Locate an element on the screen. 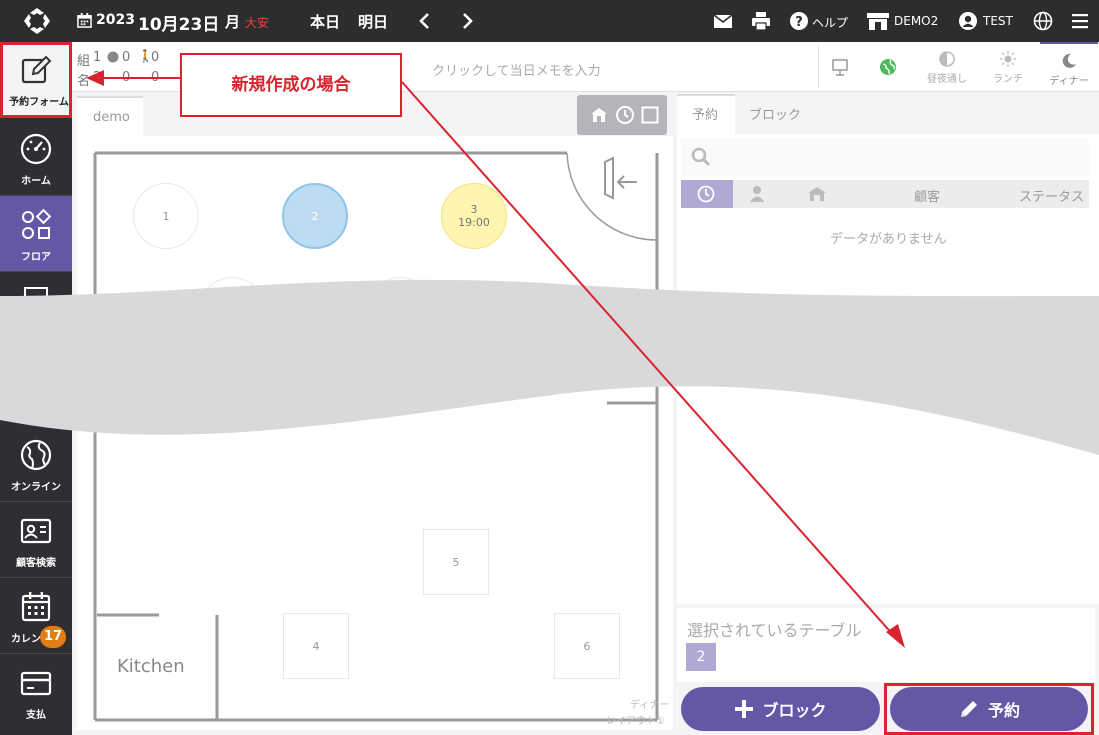 The height and width of the screenshot is (735, 1099). store-icon is located at coordinates (878, 21).